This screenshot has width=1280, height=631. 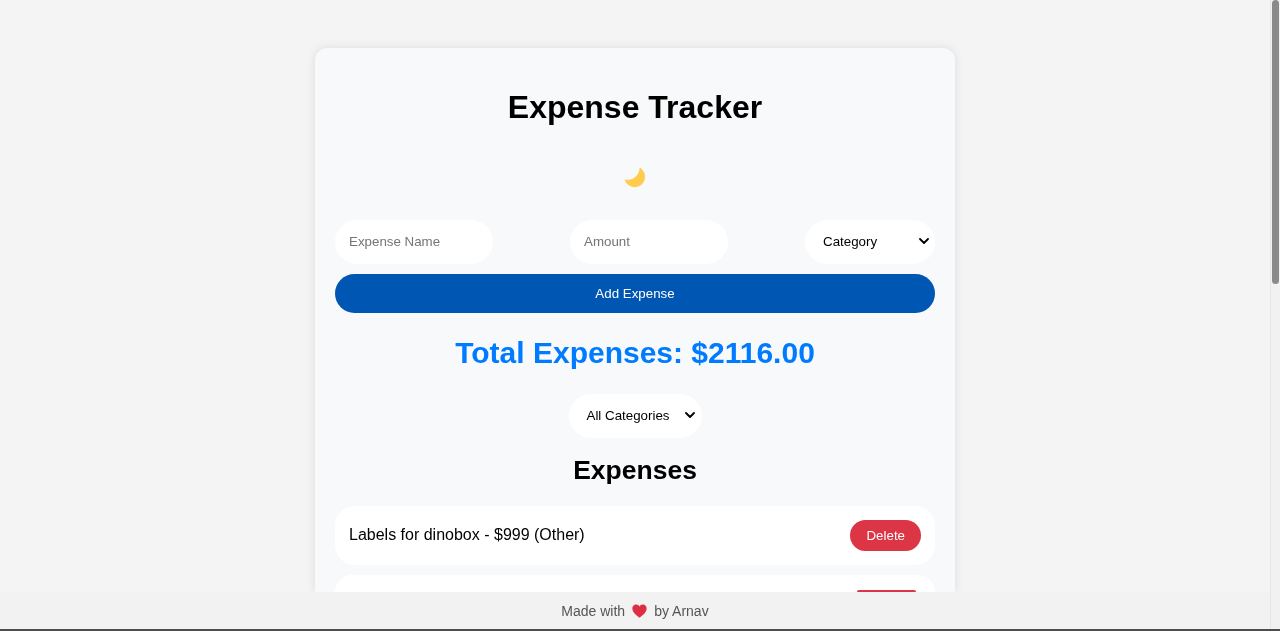 I want to click on footer-text: by Arnav, so click(x=681, y=610).